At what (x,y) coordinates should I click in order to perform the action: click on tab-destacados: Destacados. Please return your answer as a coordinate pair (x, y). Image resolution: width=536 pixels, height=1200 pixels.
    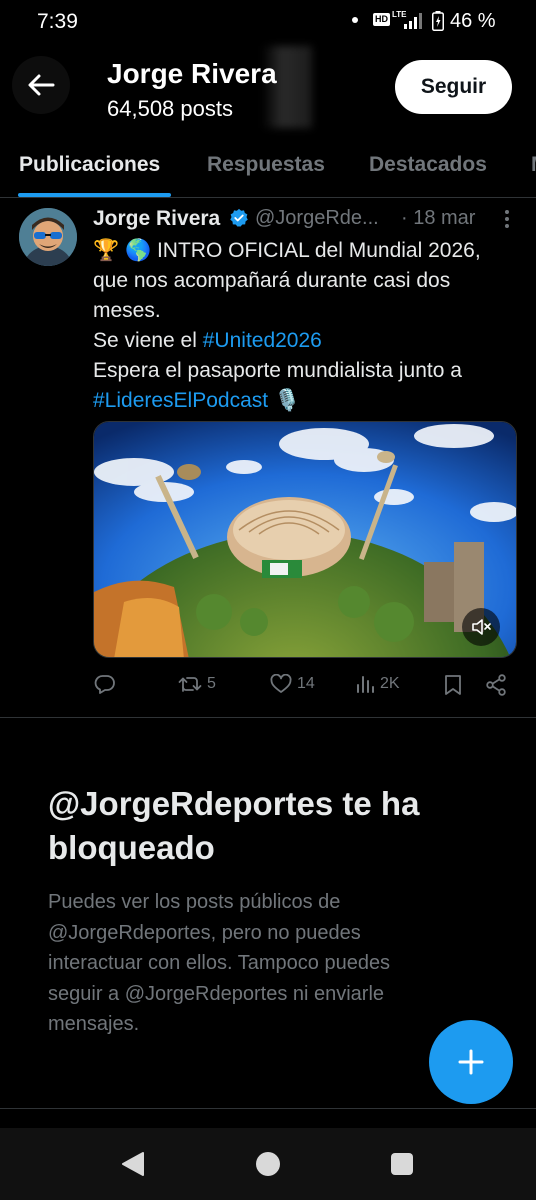
    Looking at the image, I should click on (428, 165).